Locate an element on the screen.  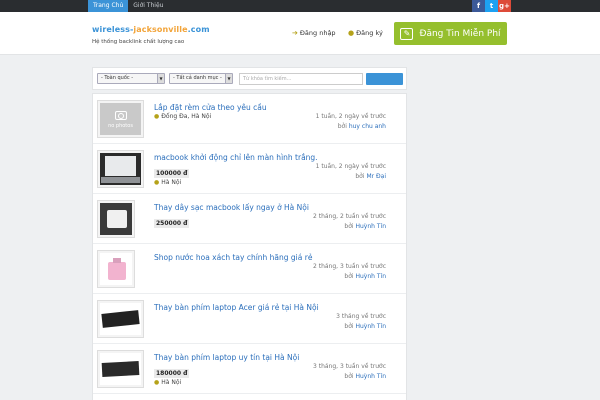
charger-image is located at coordinates (116, 219).